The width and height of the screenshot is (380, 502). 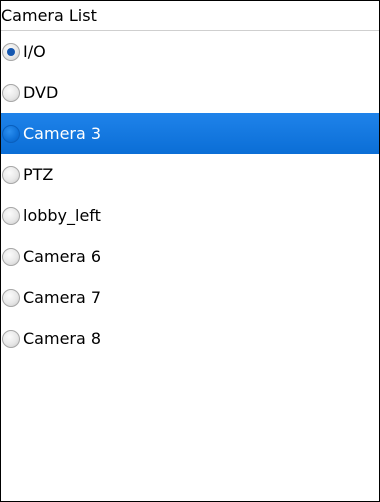 What do you see at coordinates (38, 174) in the screenshot?
I see `camera-label: PTZ` at bounding box center [38, 174].